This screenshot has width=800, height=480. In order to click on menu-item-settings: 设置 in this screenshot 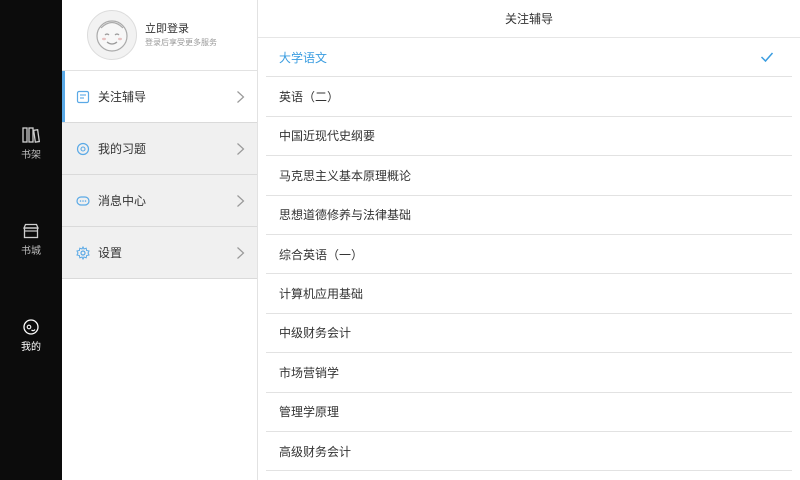, I will do `click(159, 253)`.